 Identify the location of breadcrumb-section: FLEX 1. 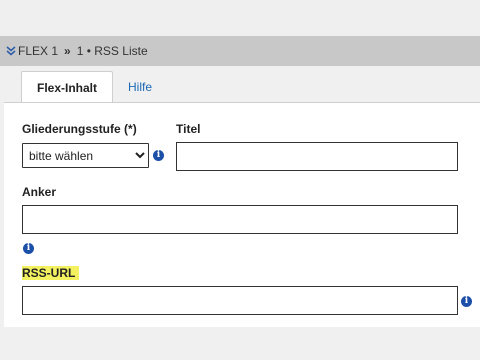
(38, 51).